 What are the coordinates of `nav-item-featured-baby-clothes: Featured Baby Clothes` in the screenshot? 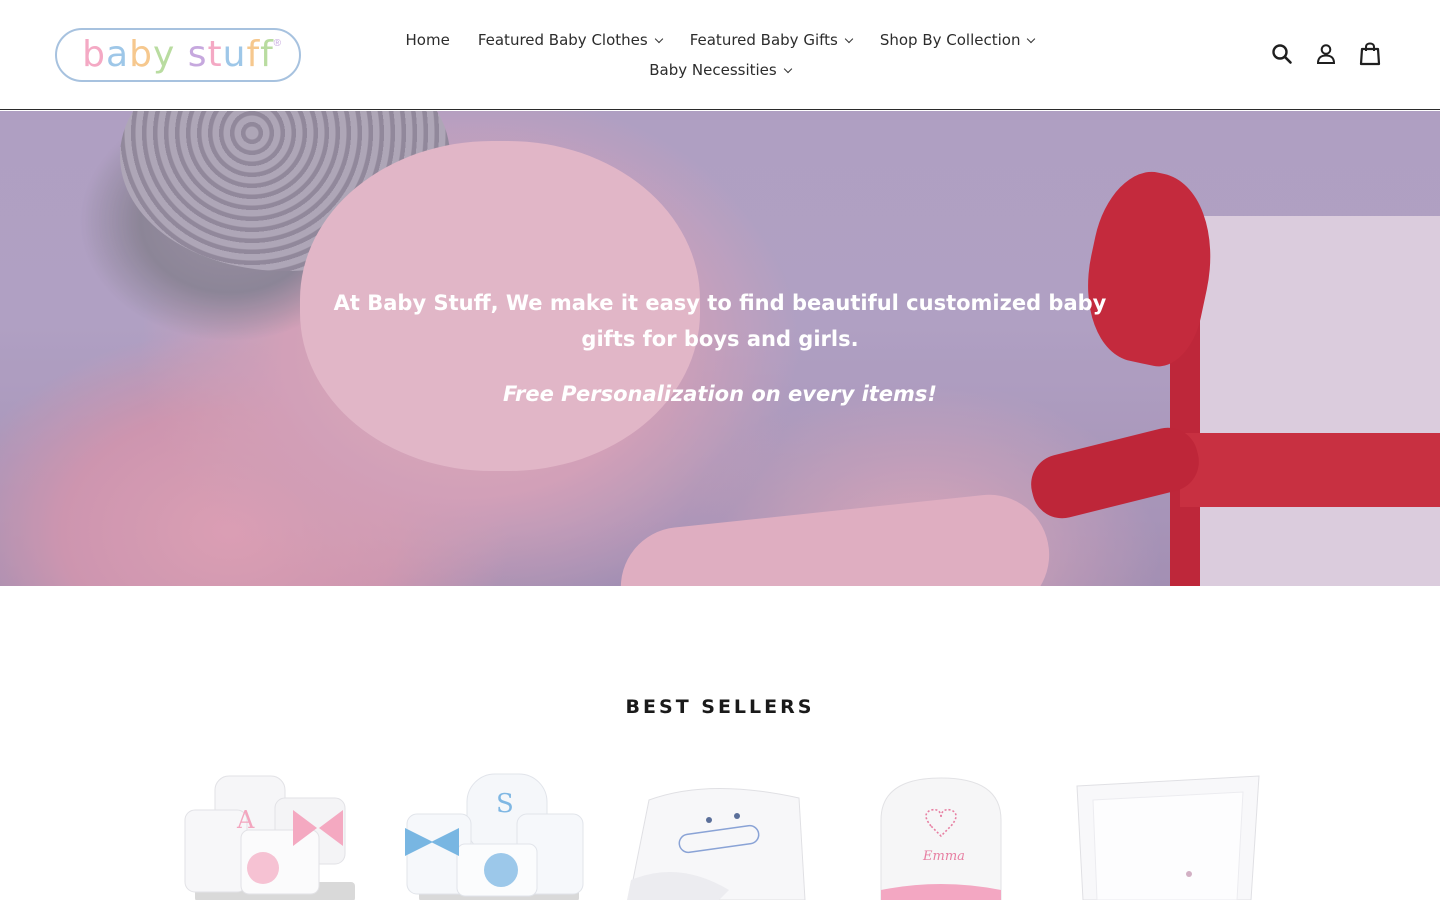 It's located at (570, 40).